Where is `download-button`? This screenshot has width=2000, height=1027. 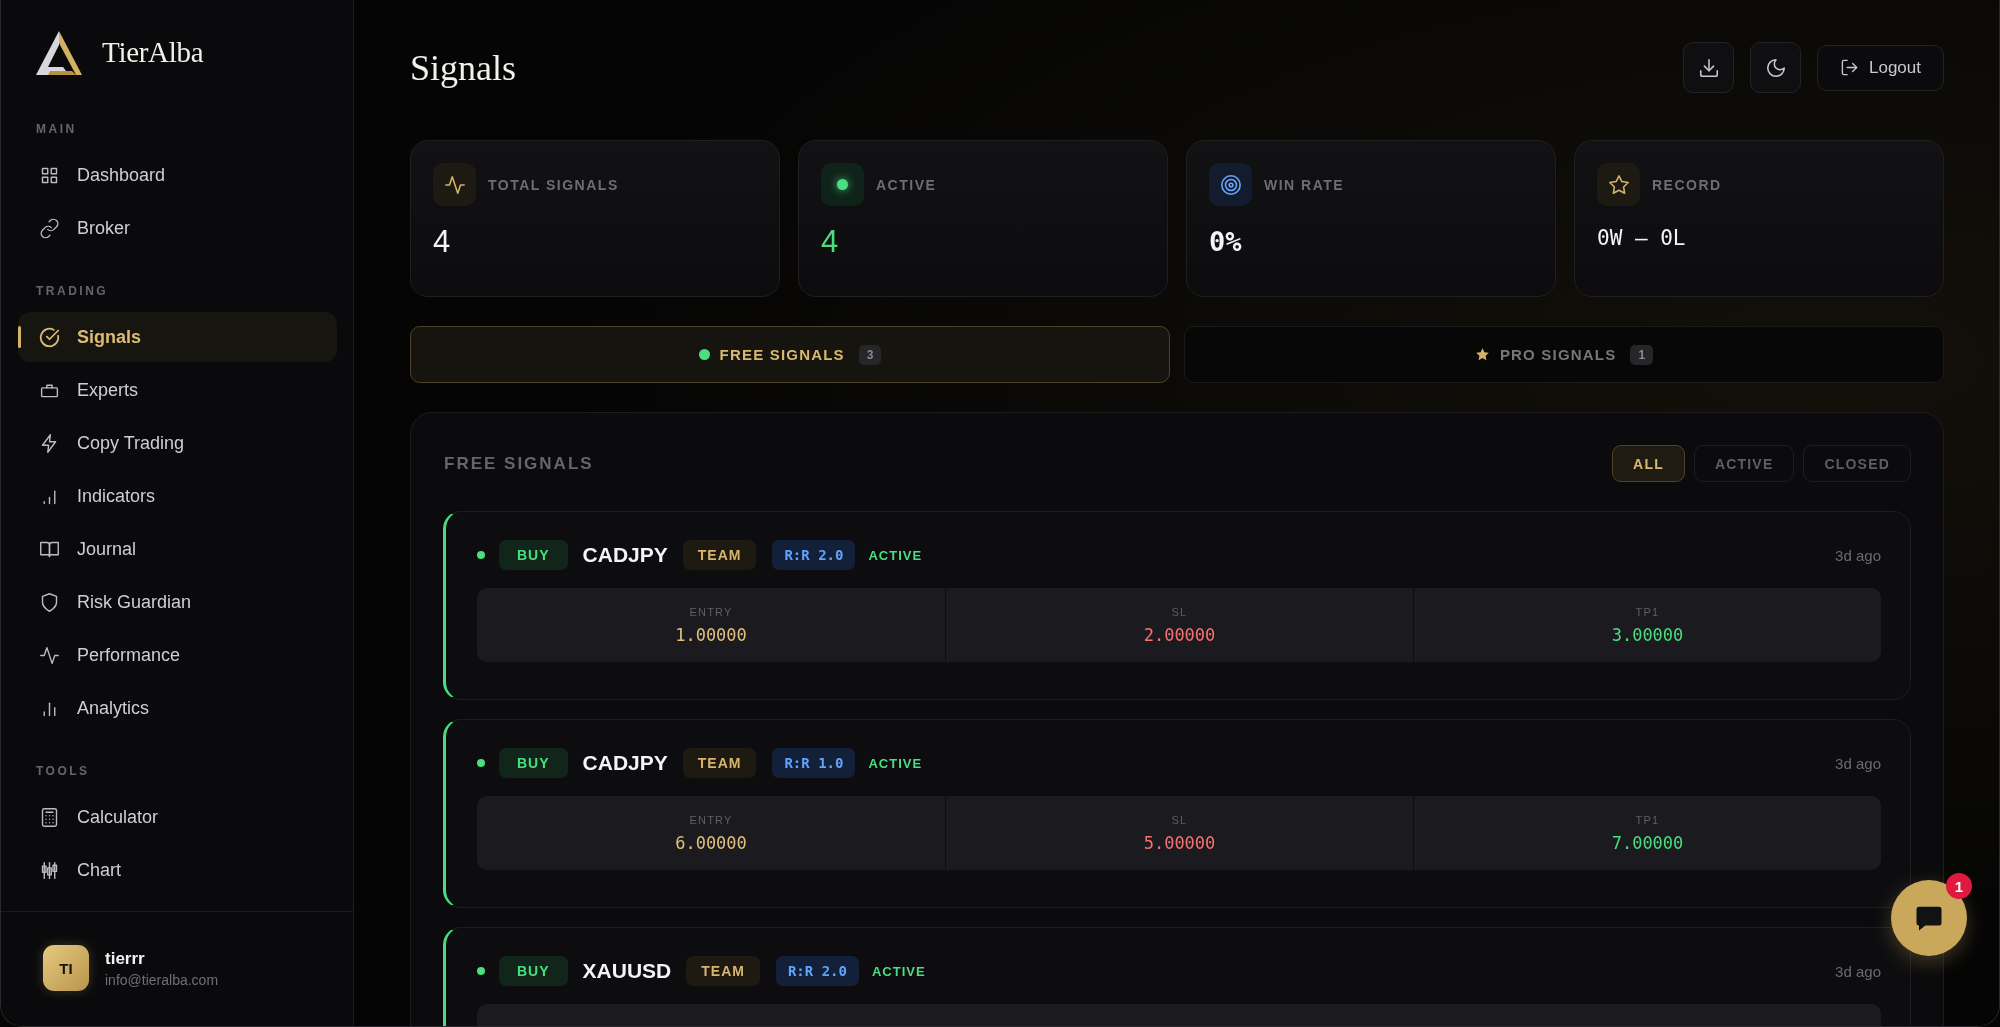 download-button is located at coordinates (1708, 67).